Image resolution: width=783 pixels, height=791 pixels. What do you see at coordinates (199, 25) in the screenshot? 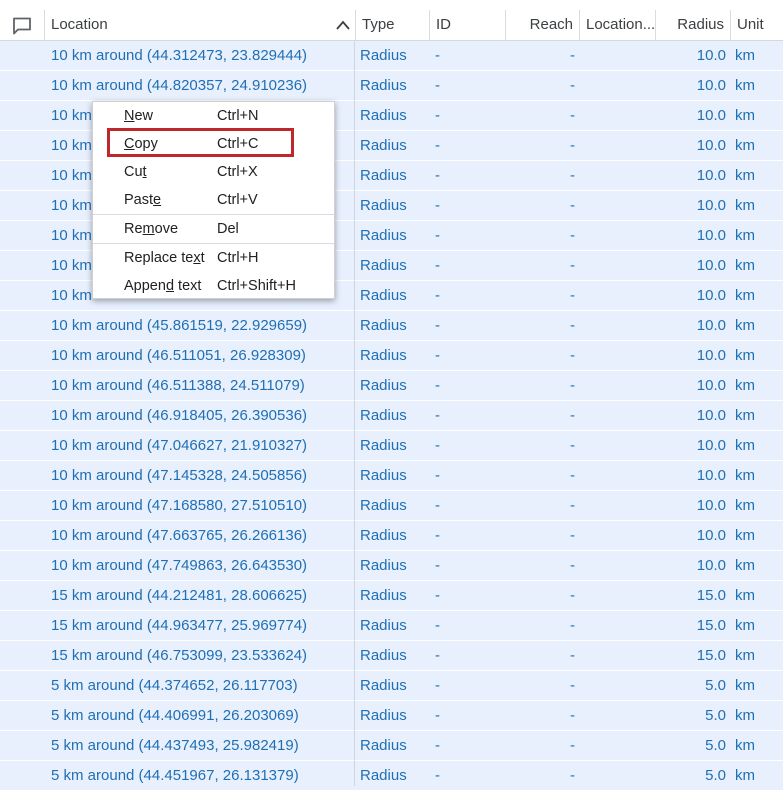
I see `header-location: Location` at bounding box center [199, 25].